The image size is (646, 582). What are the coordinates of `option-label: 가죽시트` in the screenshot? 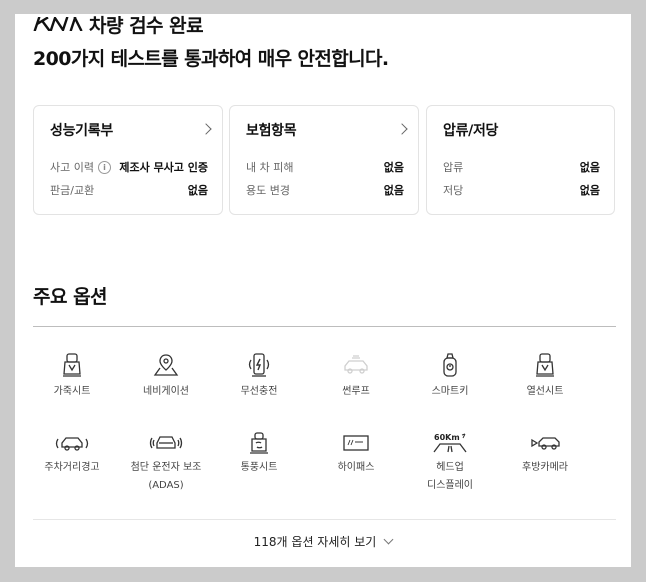 It's located at (72, 391).